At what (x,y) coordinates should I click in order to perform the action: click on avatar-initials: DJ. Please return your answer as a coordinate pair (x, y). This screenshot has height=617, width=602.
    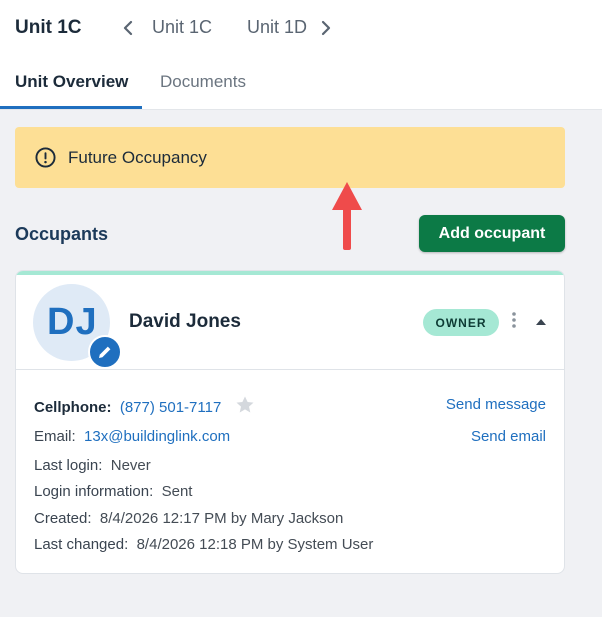
    Looking at the image, I should click on (72, 322).